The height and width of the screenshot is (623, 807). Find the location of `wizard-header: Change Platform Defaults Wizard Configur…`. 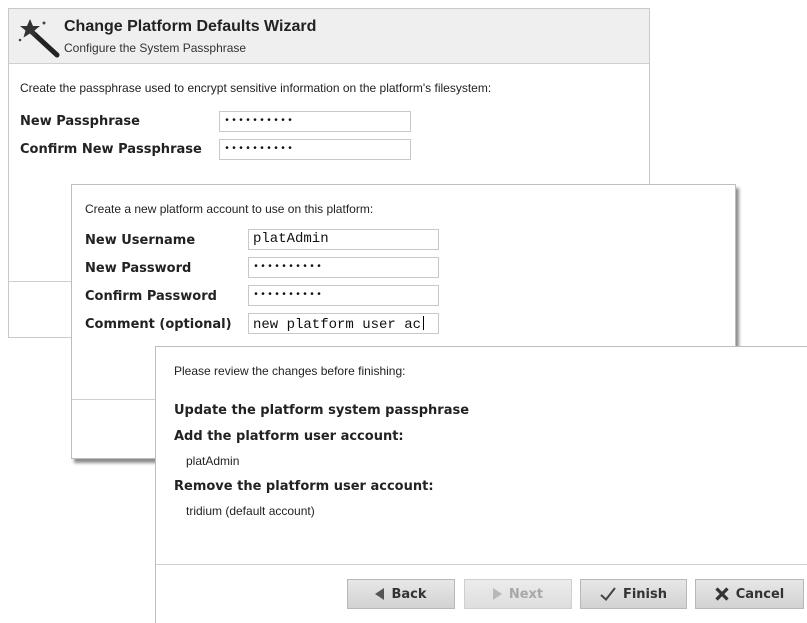

wizard-header: Change Platform Defaults Wizard Configur… is located at coordinates (329, 36).